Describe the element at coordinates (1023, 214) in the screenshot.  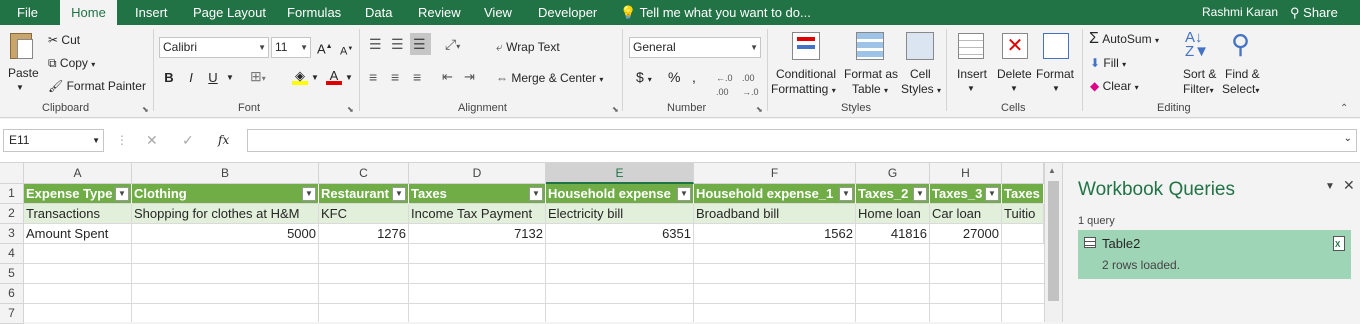
I see `table-cell: Tuitio` at that location.